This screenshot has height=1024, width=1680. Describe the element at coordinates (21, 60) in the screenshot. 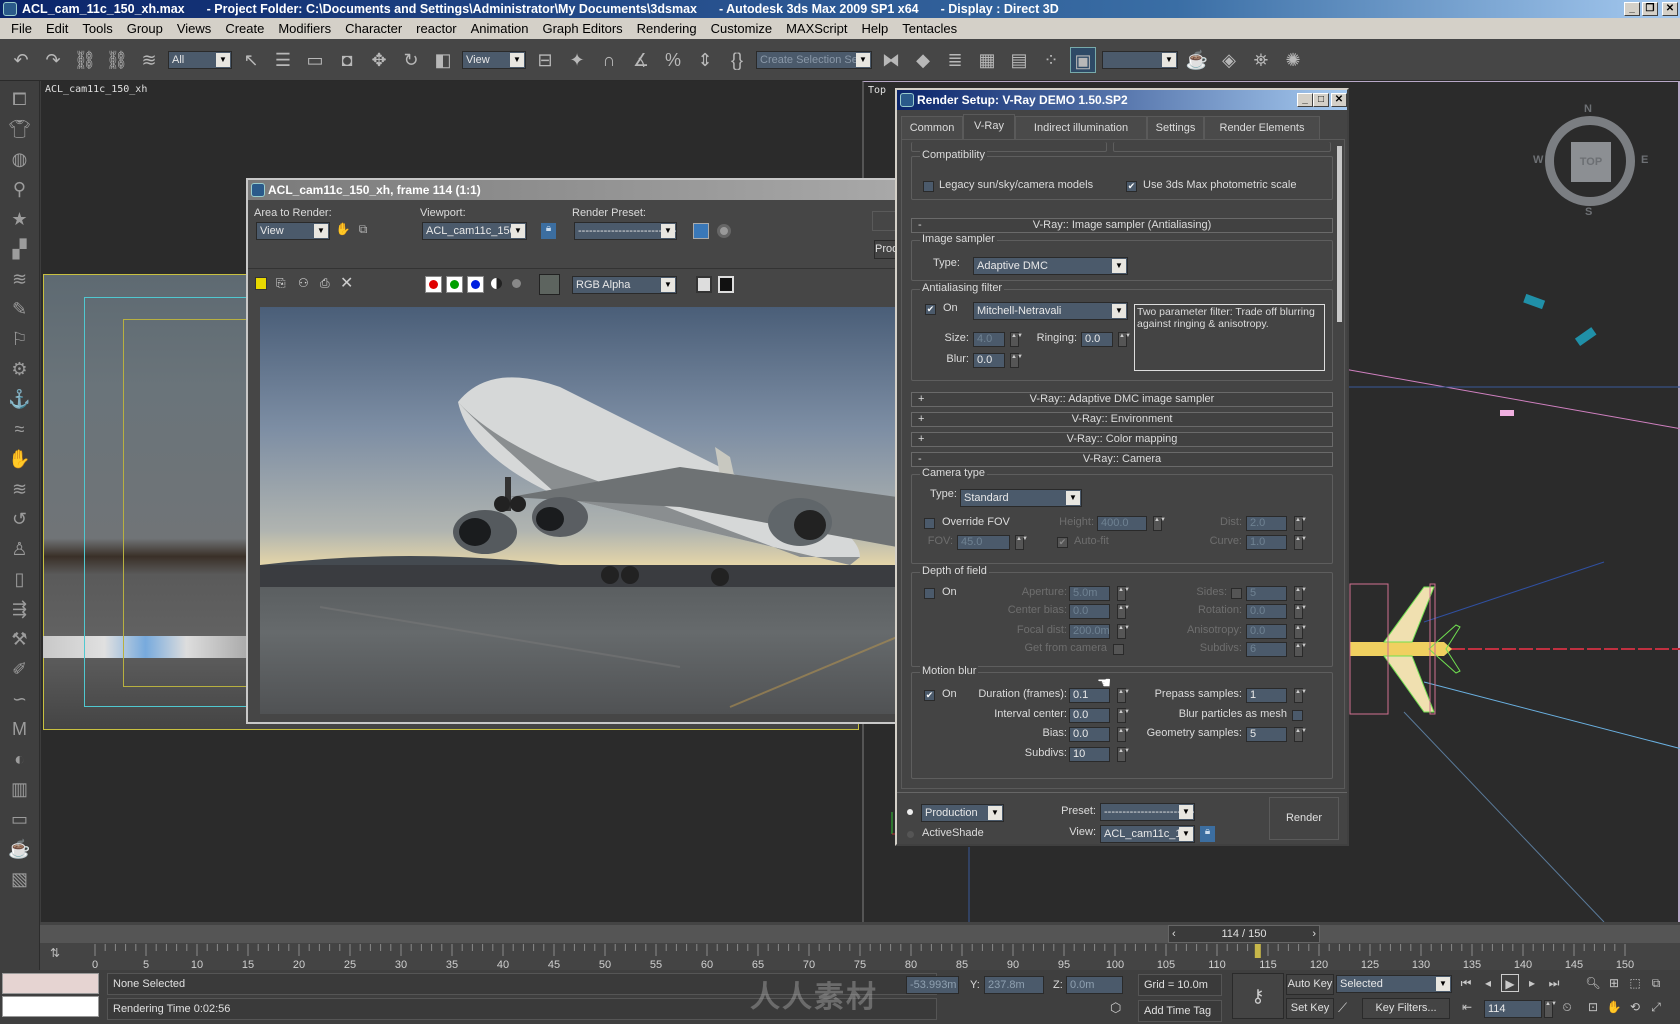

I see `undo-icon: ↶` at that location.